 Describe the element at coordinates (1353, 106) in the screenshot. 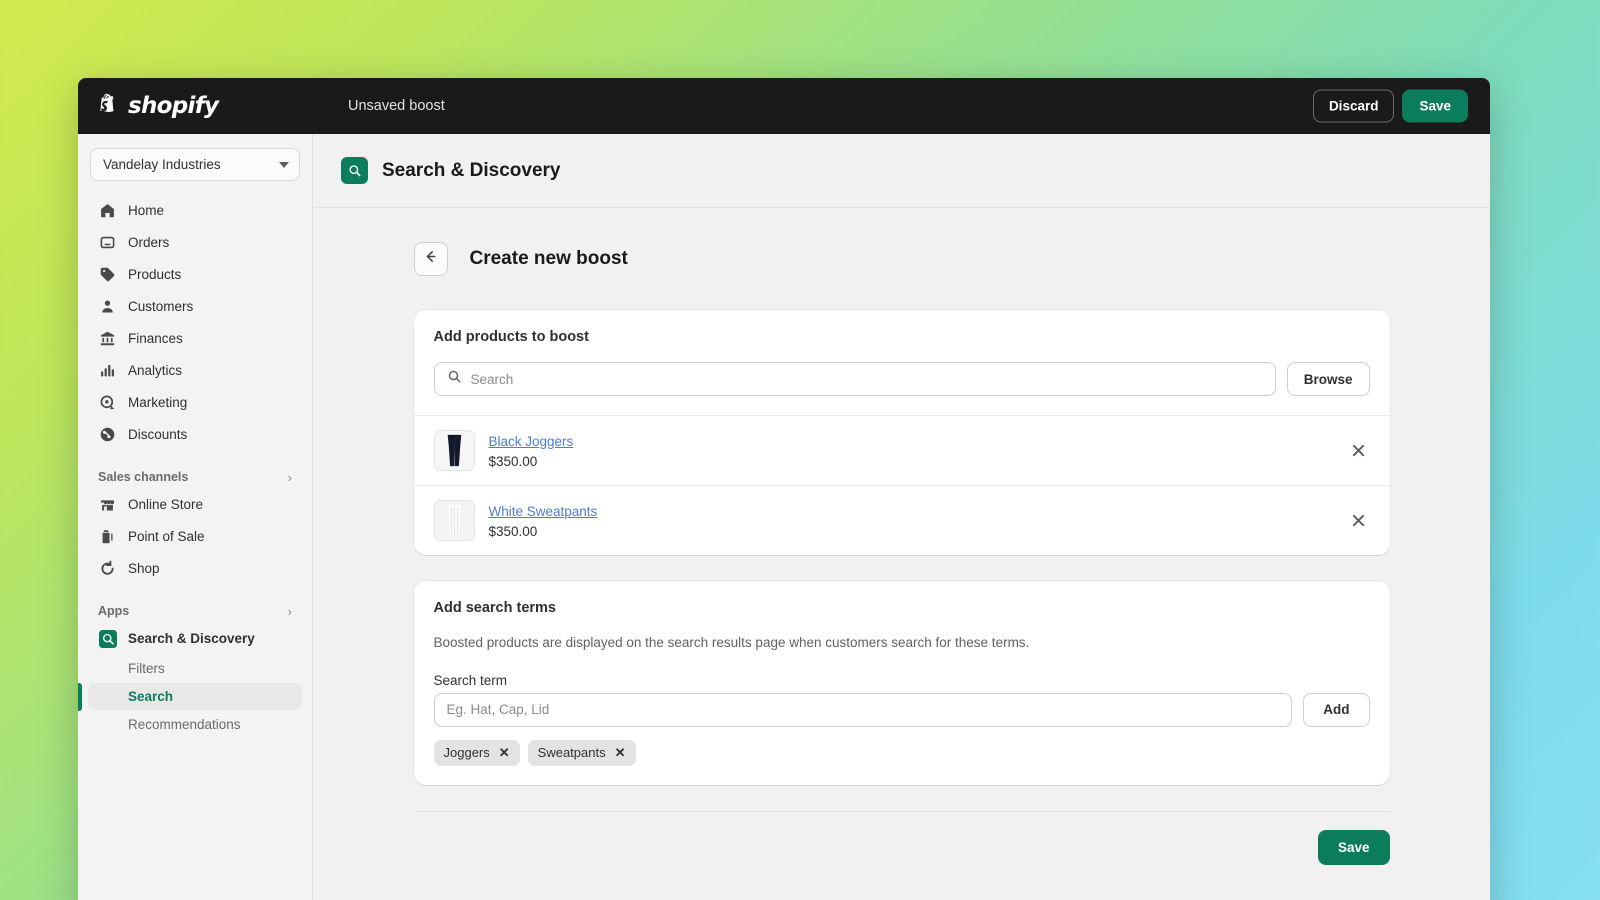

I see `discard-button: Discard` at that location.